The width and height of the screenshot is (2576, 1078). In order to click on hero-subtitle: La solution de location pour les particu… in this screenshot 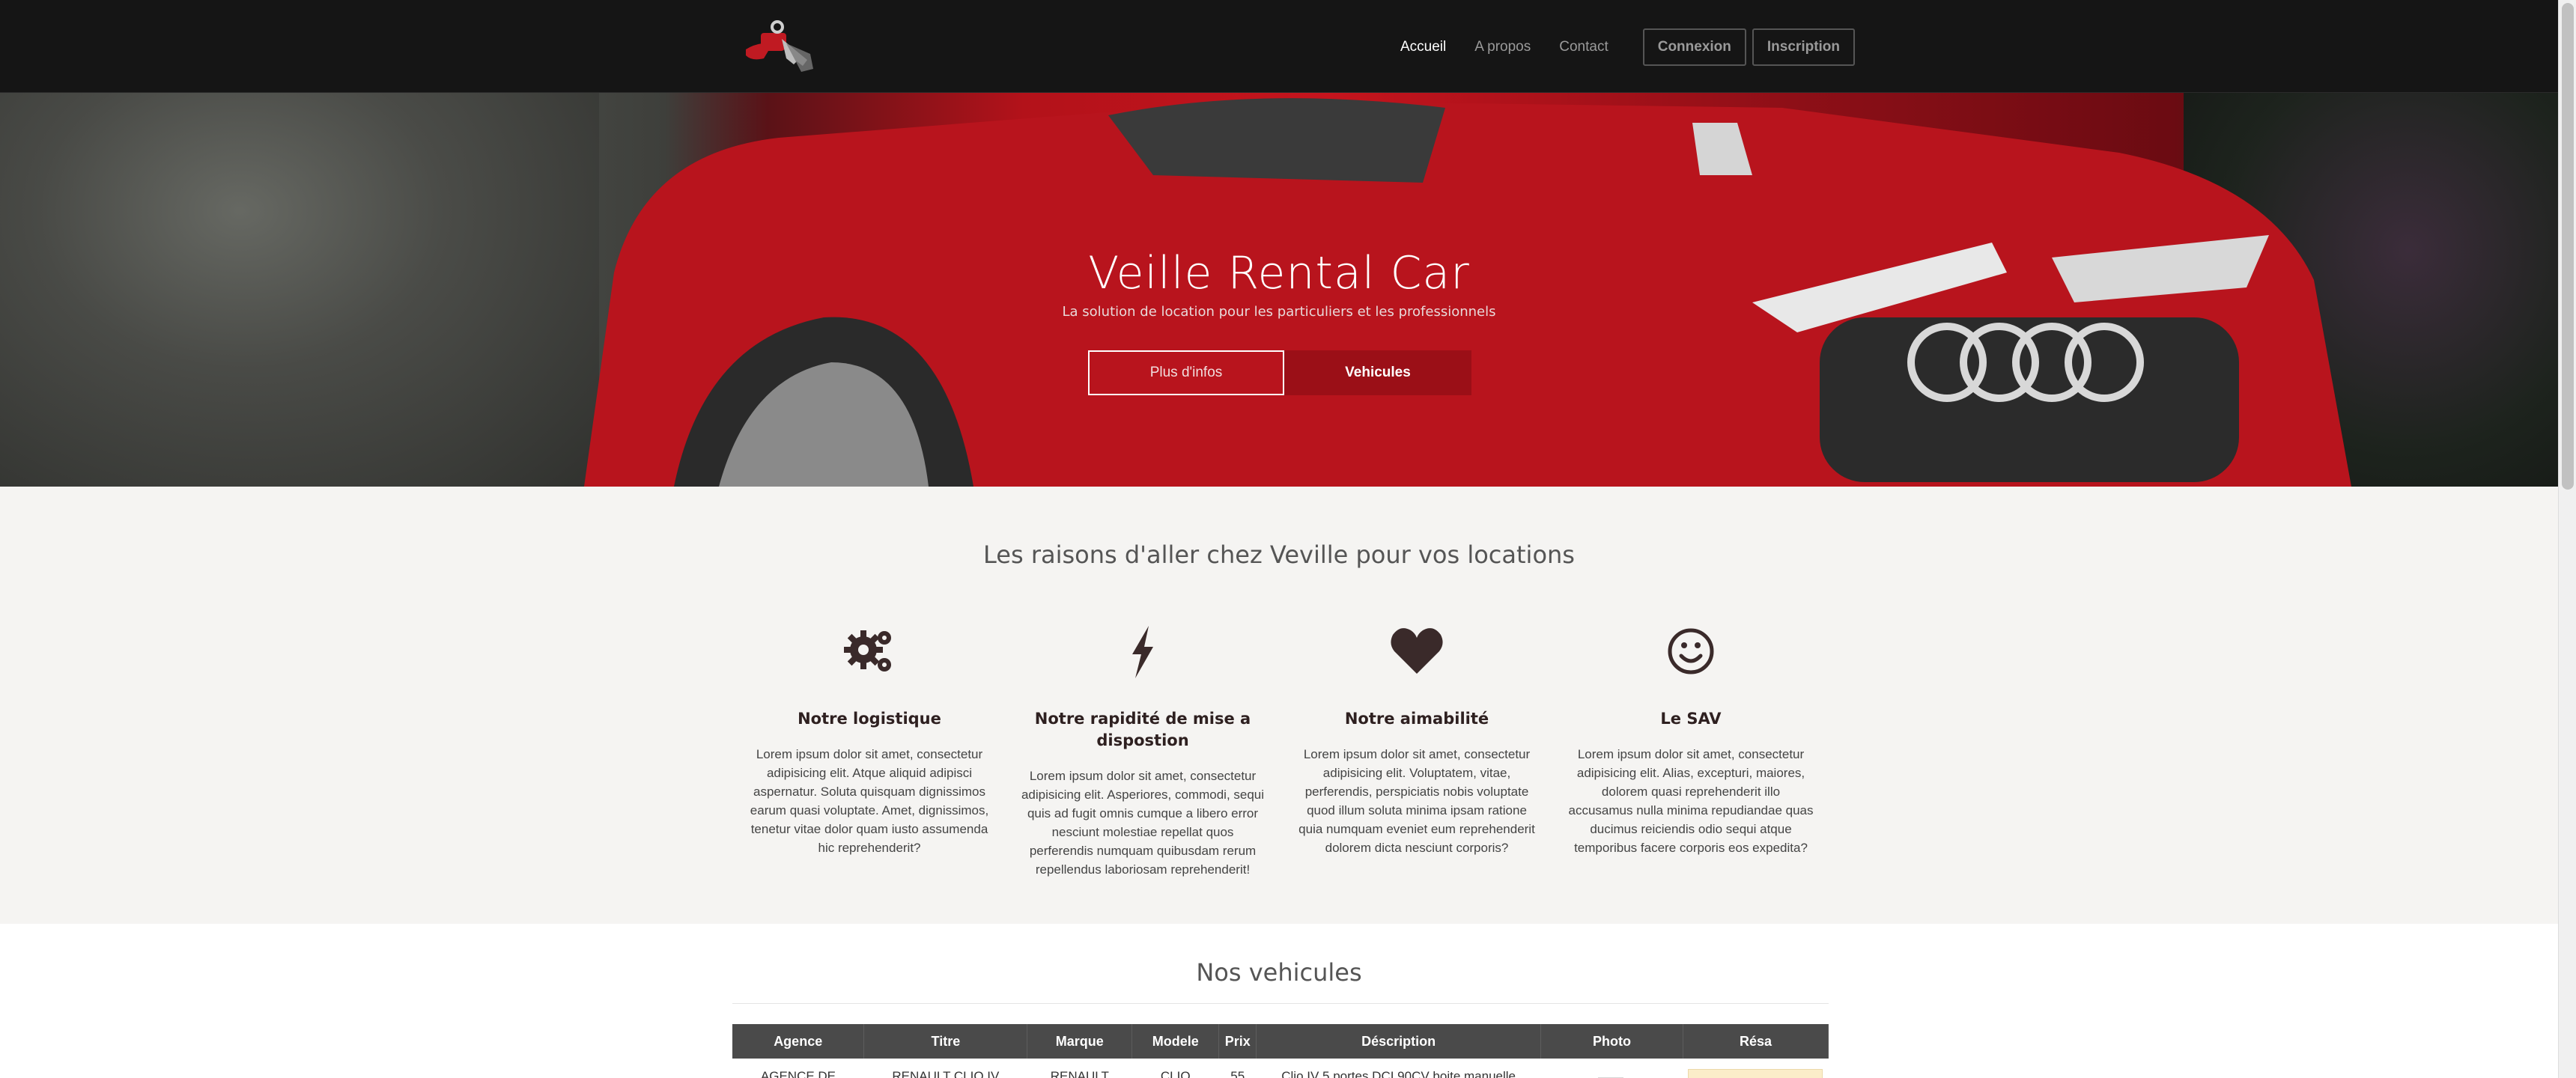, I will do `click(1279, 312)`.